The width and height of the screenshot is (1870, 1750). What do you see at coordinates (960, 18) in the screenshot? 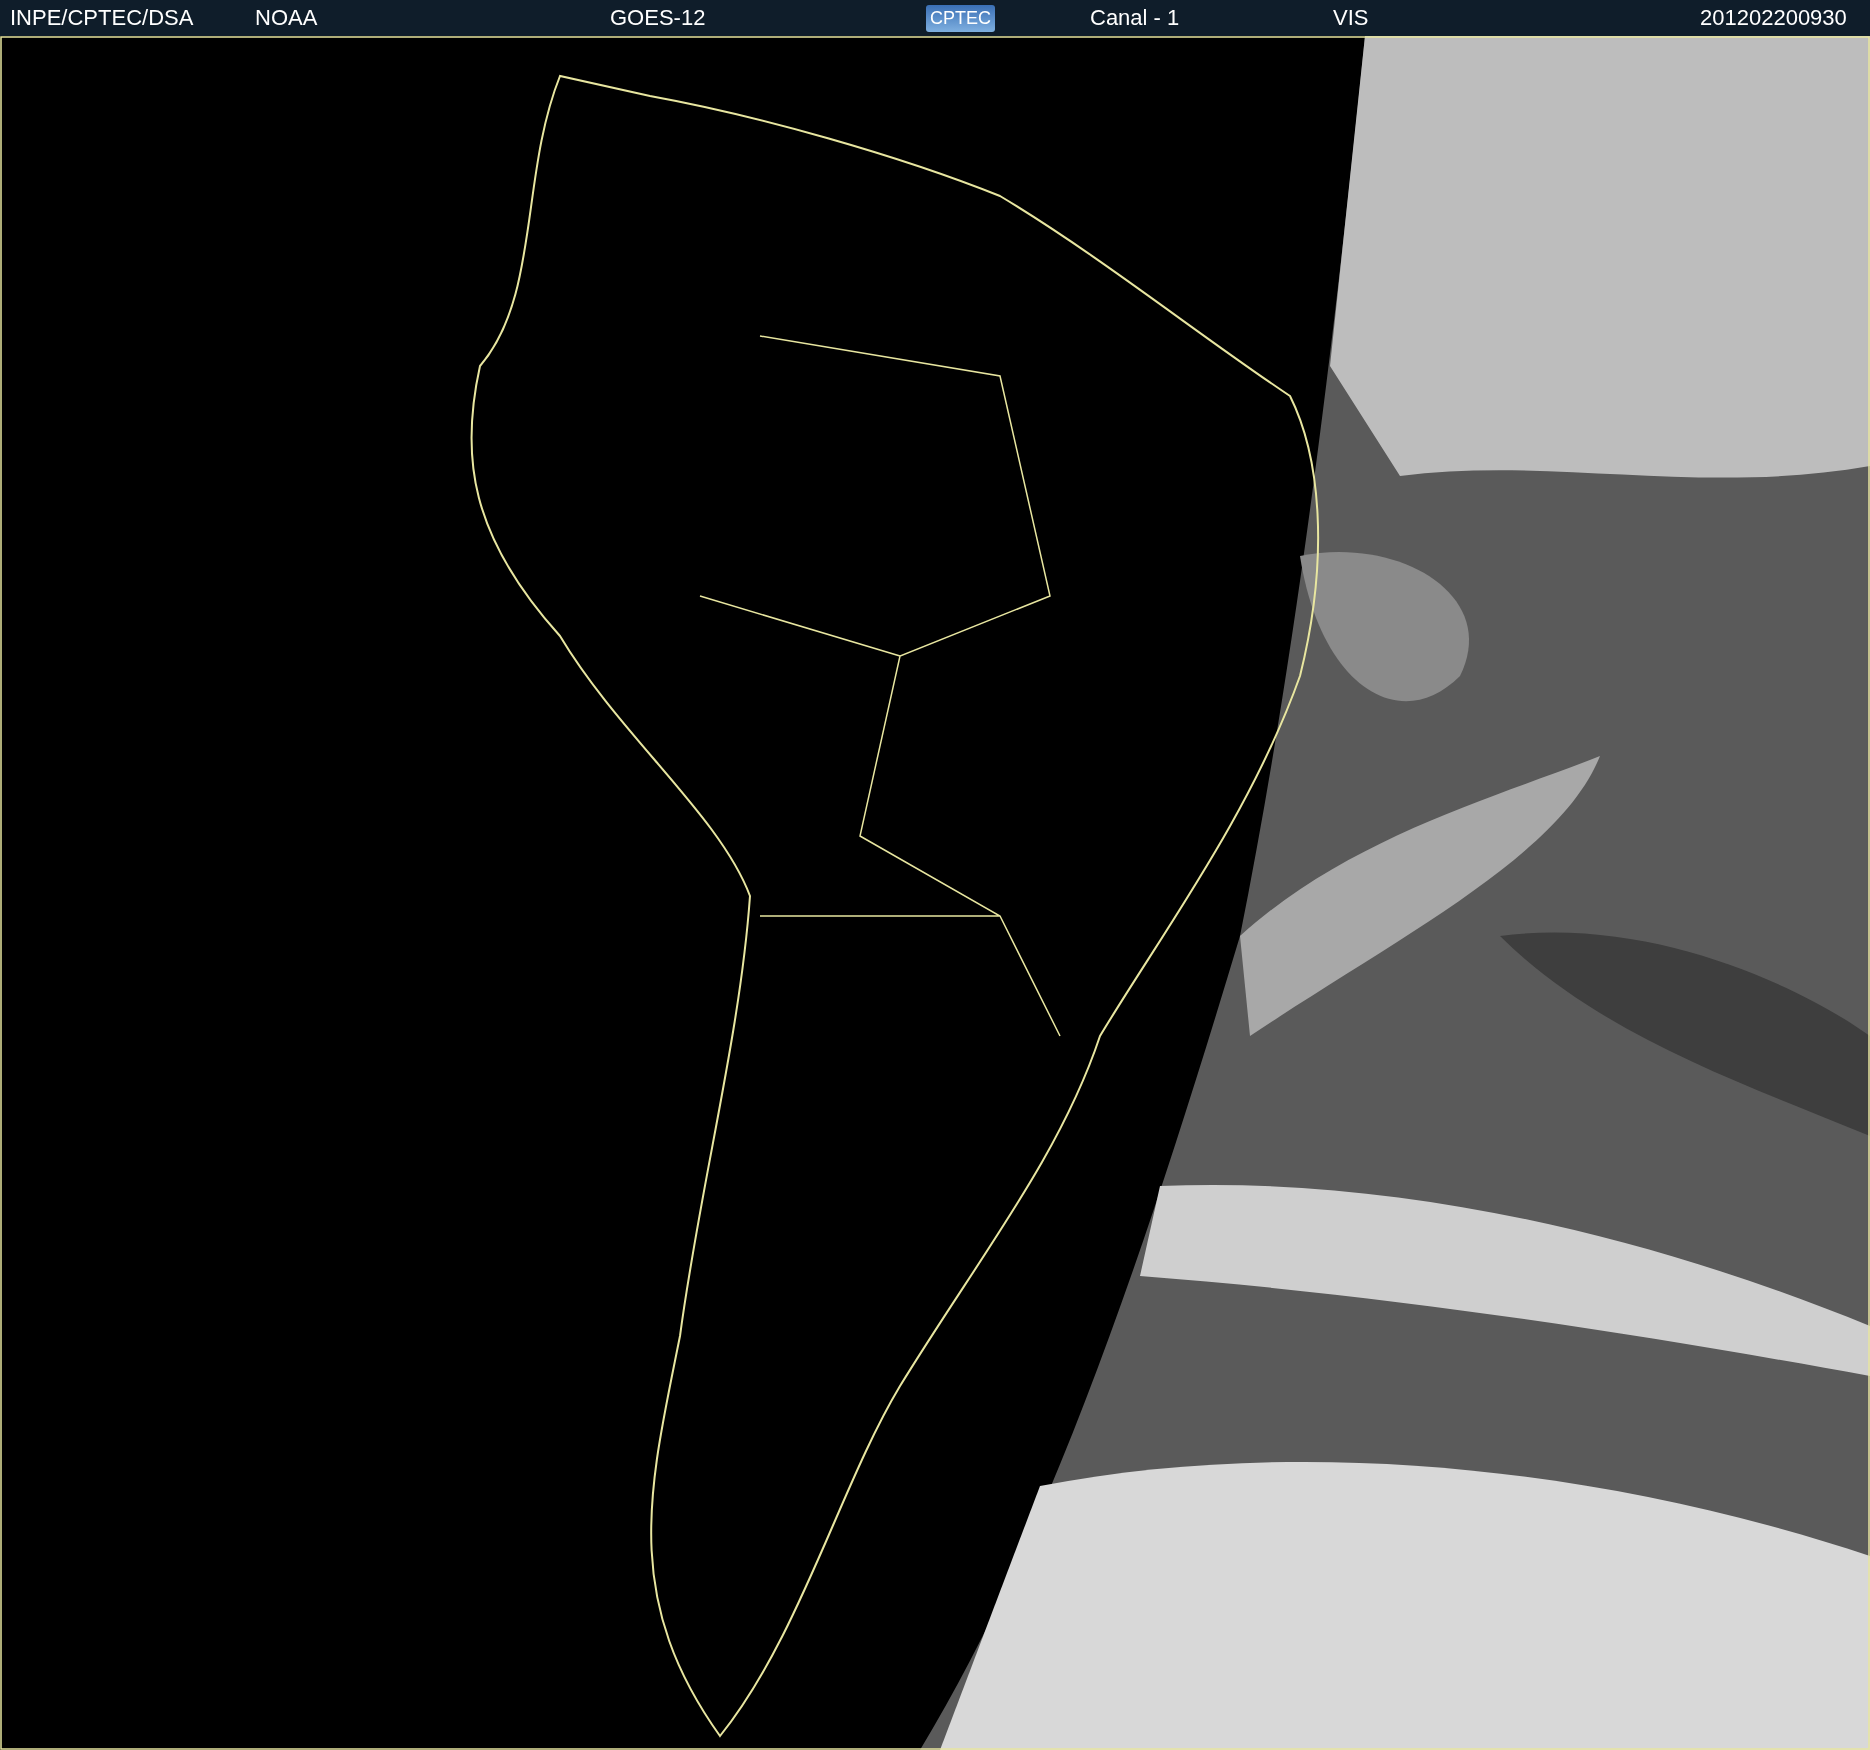
I see `logo: CPTEC` at bounding box center [960, 18].